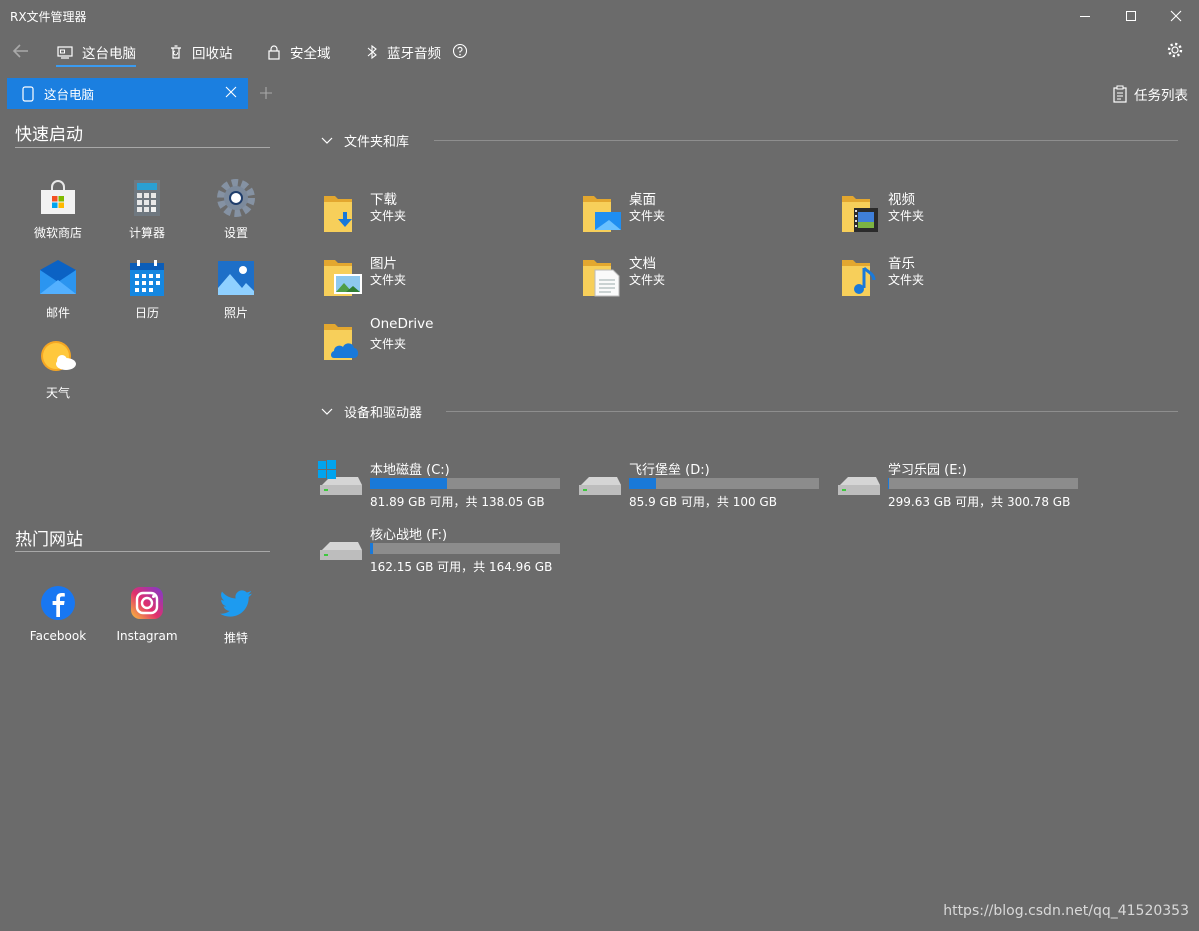 Image resolution: width=1199 pixels, height=931 pixels. What do you see at coordinates (58, 369) in the screenshot?
I see `app-weather: 天气` at bounding box center [58, 369].